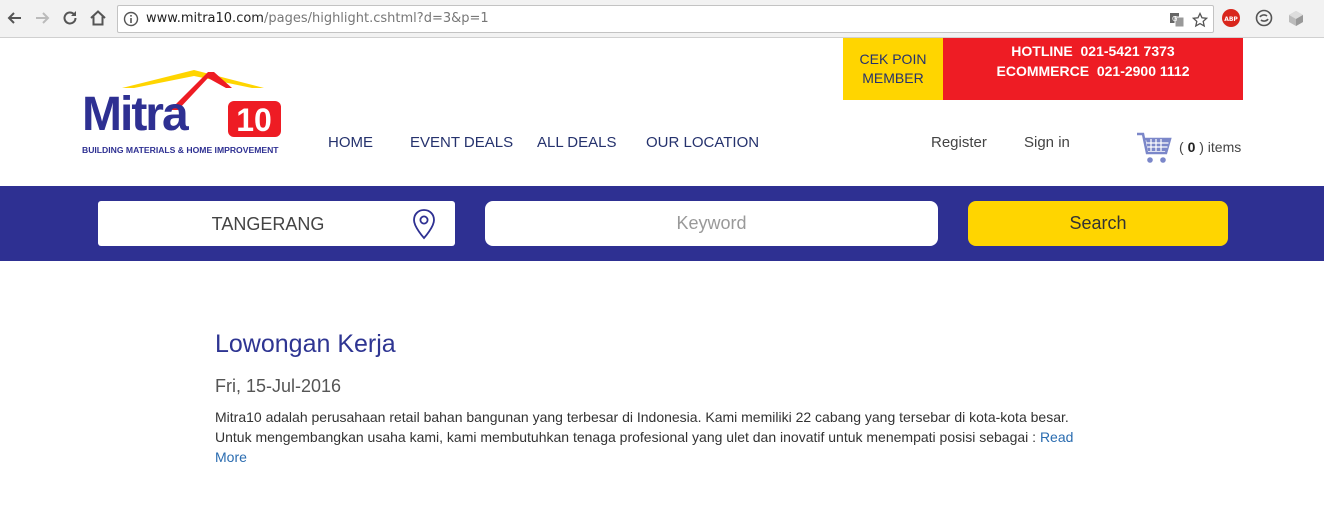 This screenshot has width=1324, height=506. I want to click on search-button: Search, so click(1098, 223).